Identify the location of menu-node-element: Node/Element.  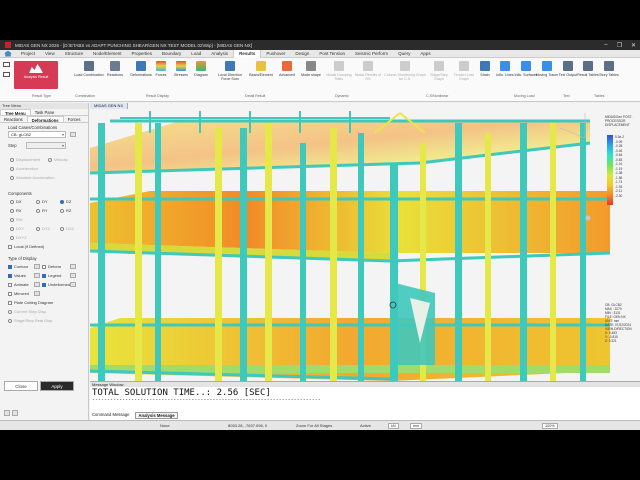
(107, 54).